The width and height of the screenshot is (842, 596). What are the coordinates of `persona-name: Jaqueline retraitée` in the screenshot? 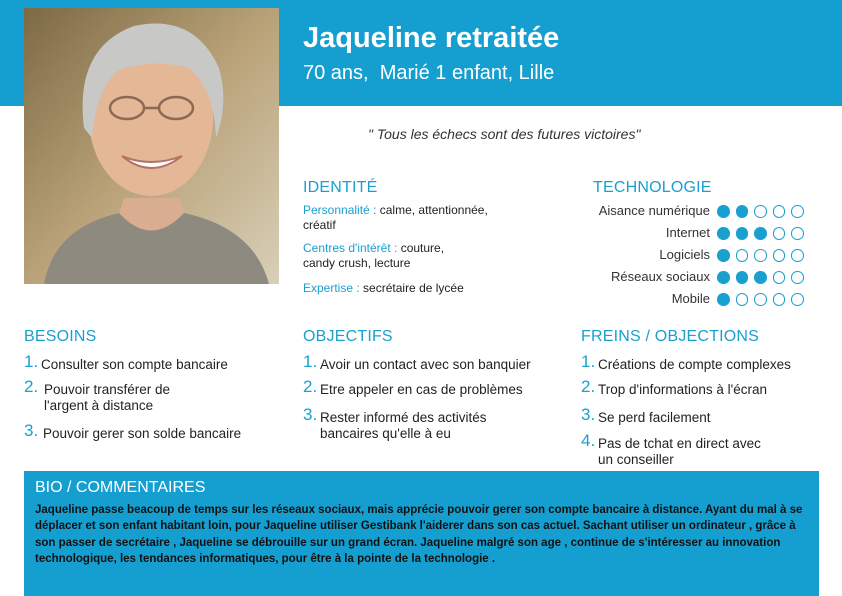 It's located at (431, 38).